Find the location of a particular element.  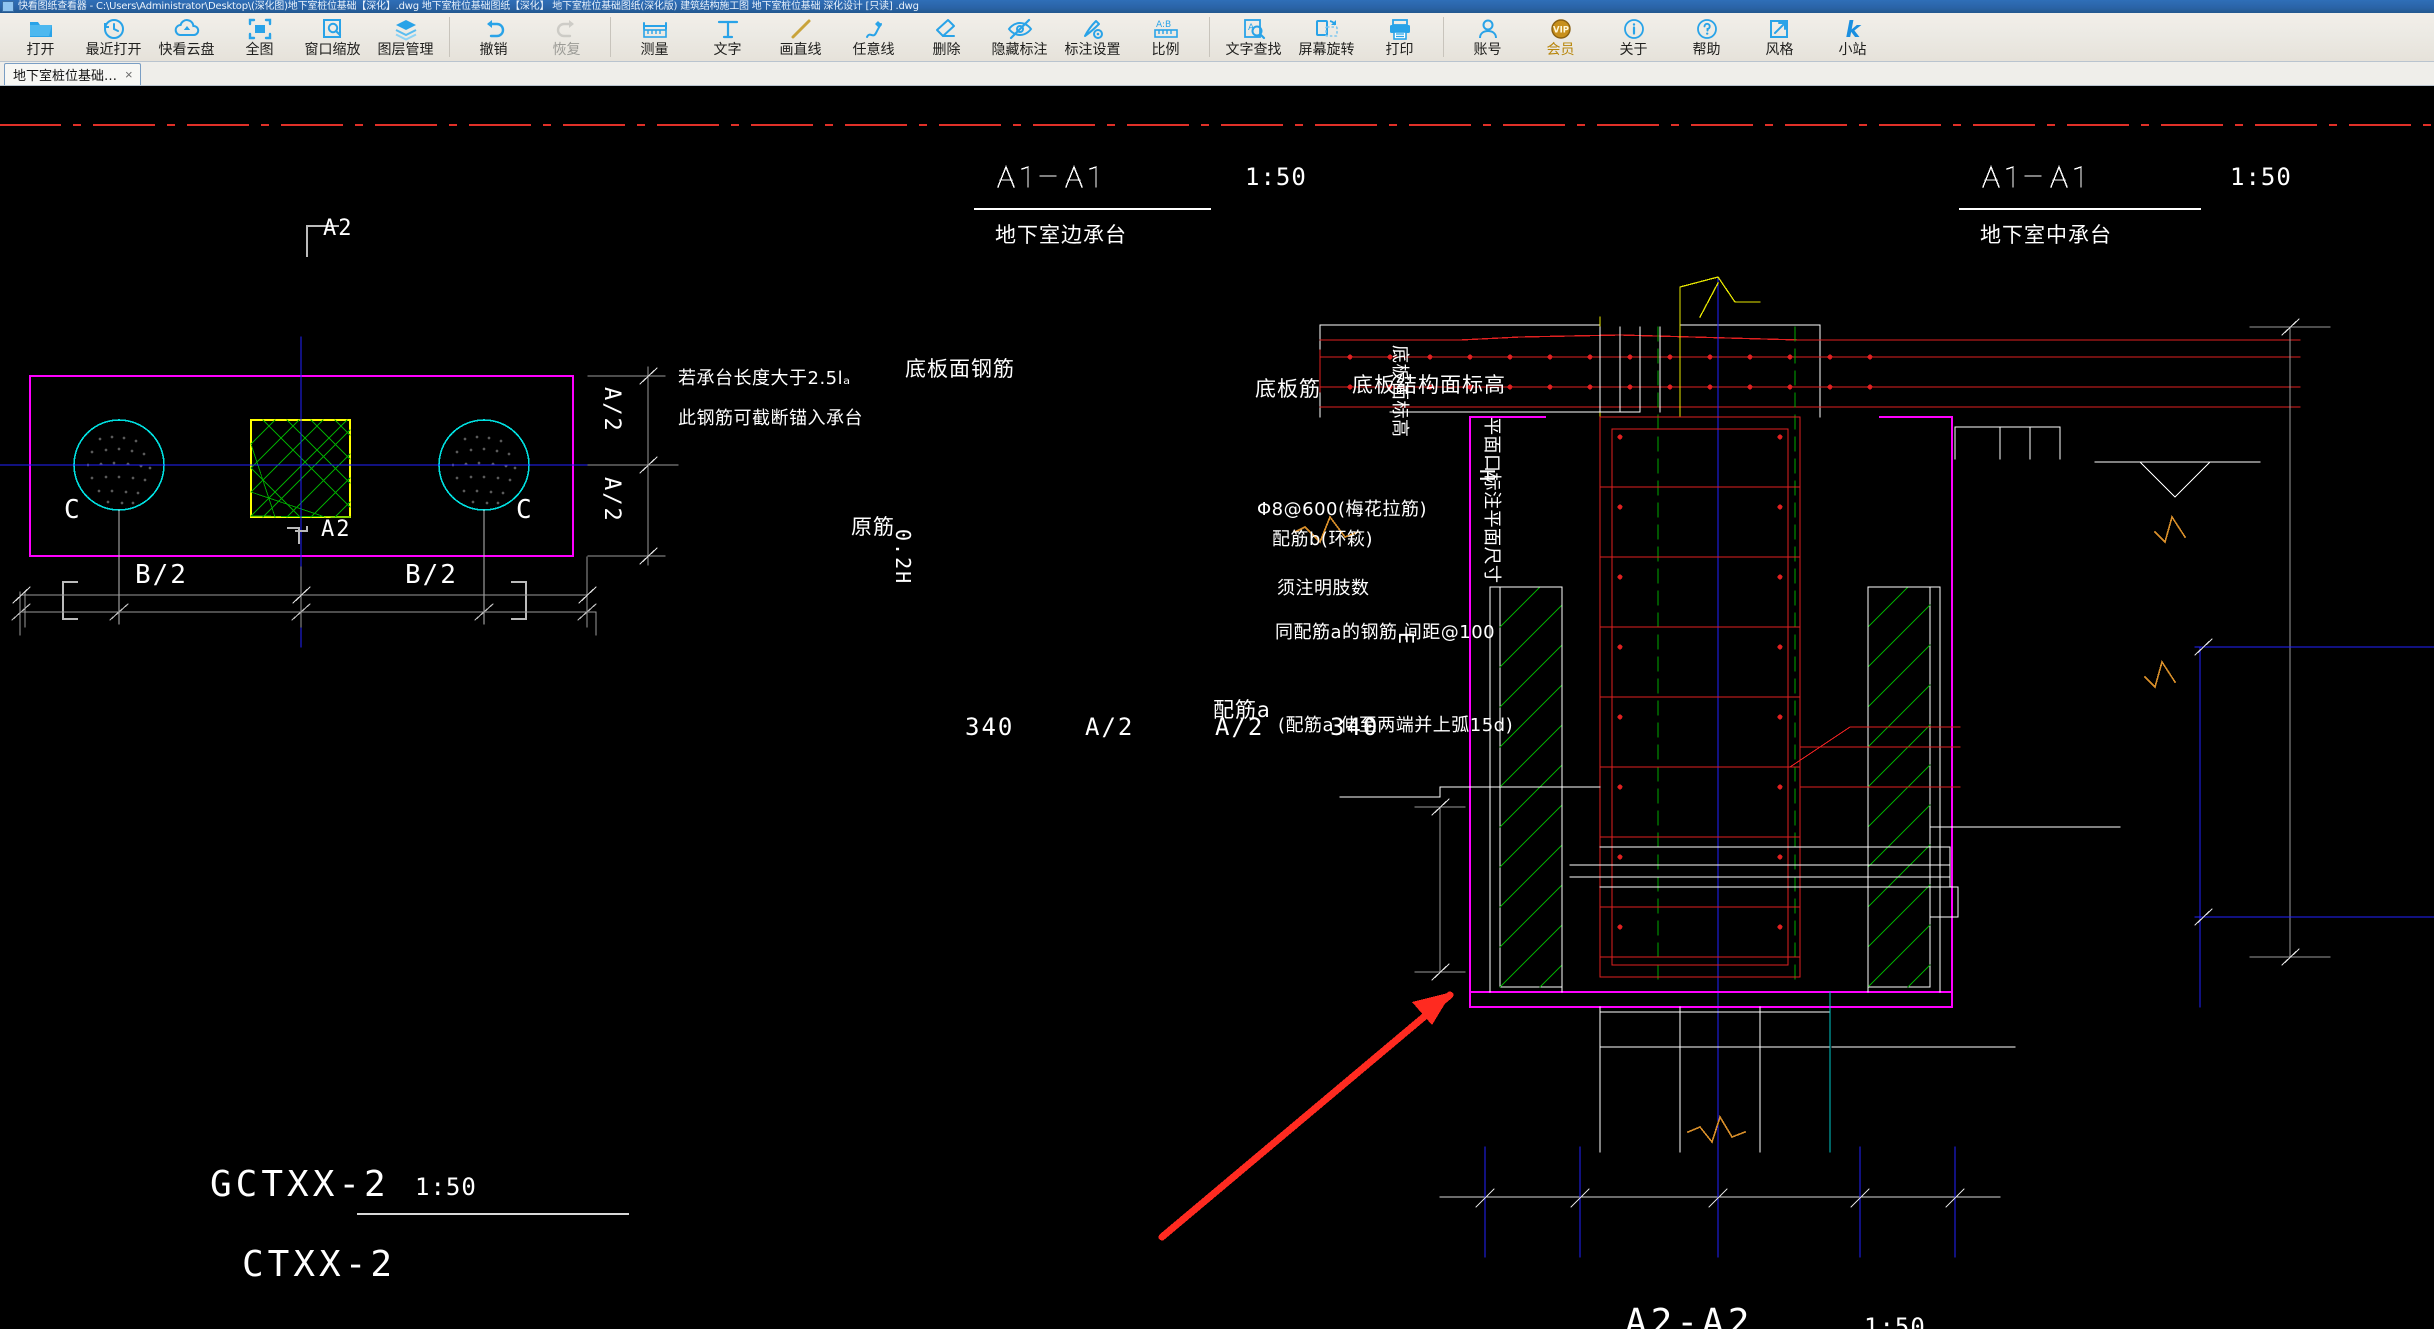

eye-slash-icon is located at coordinates (1020, 28).